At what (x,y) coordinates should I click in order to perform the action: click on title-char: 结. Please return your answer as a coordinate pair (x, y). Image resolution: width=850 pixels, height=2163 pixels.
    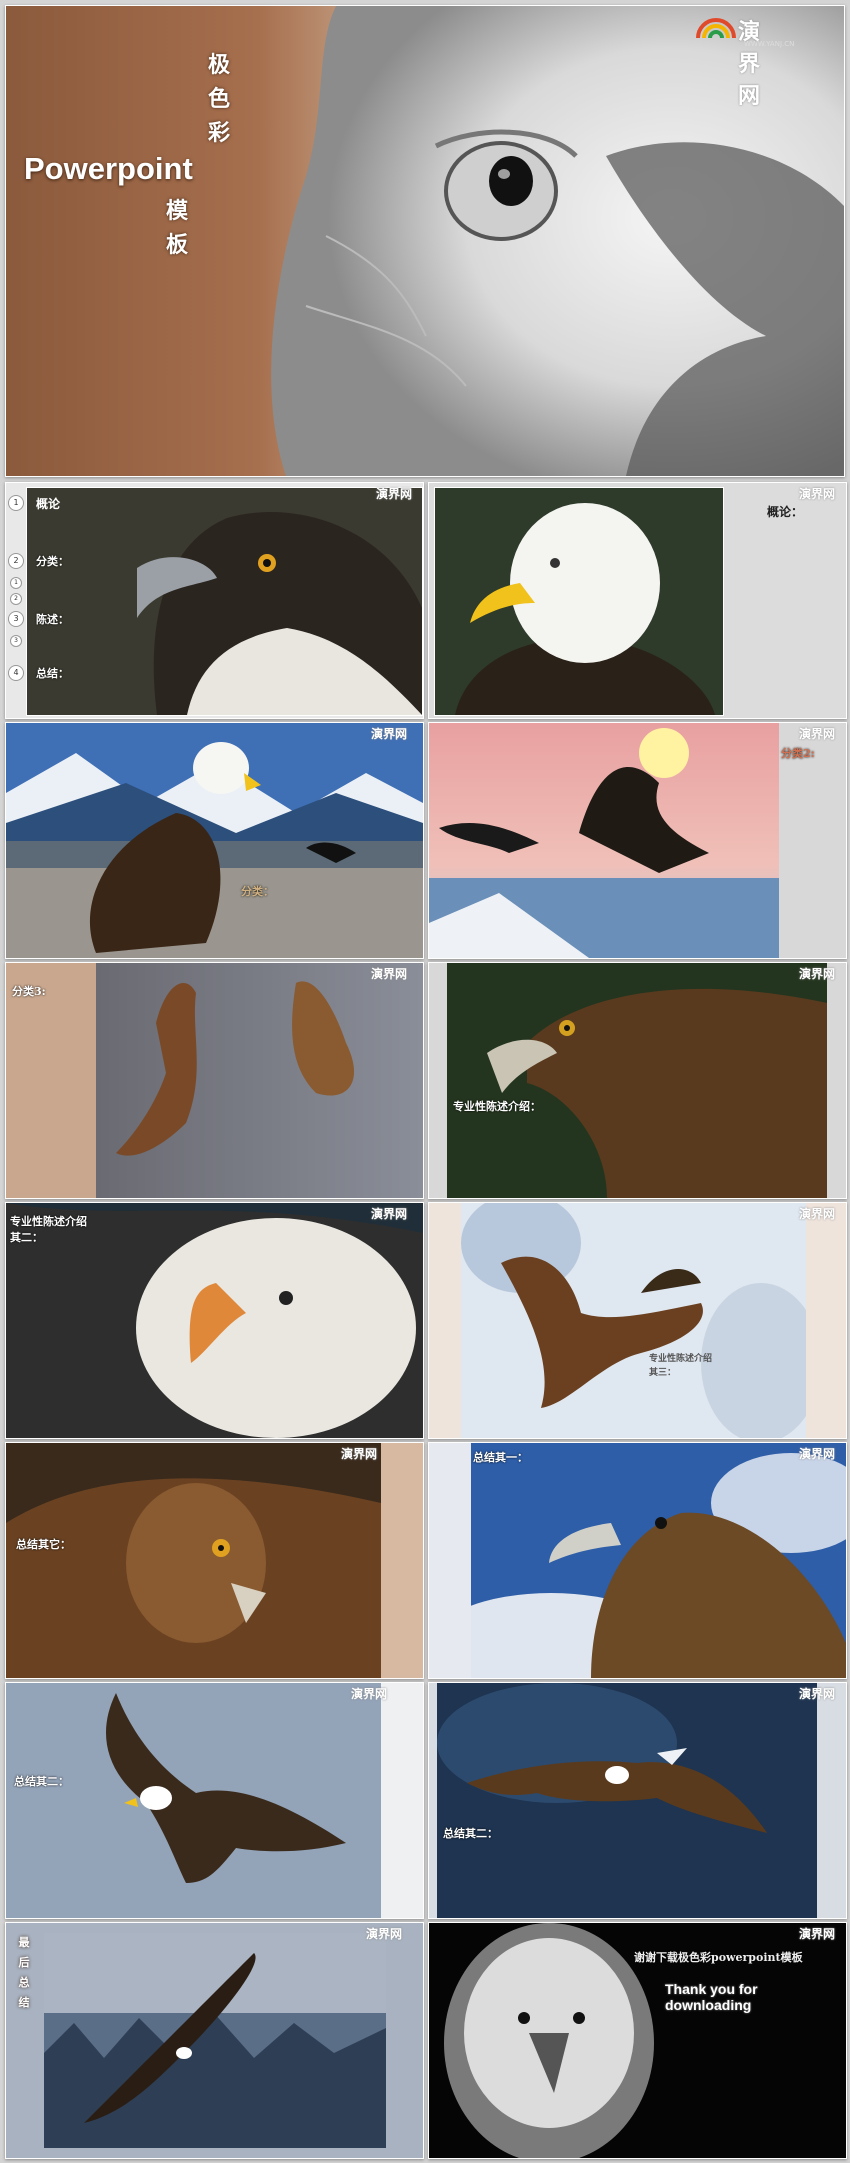
    Looking at the image, I should click on (24, 2002).